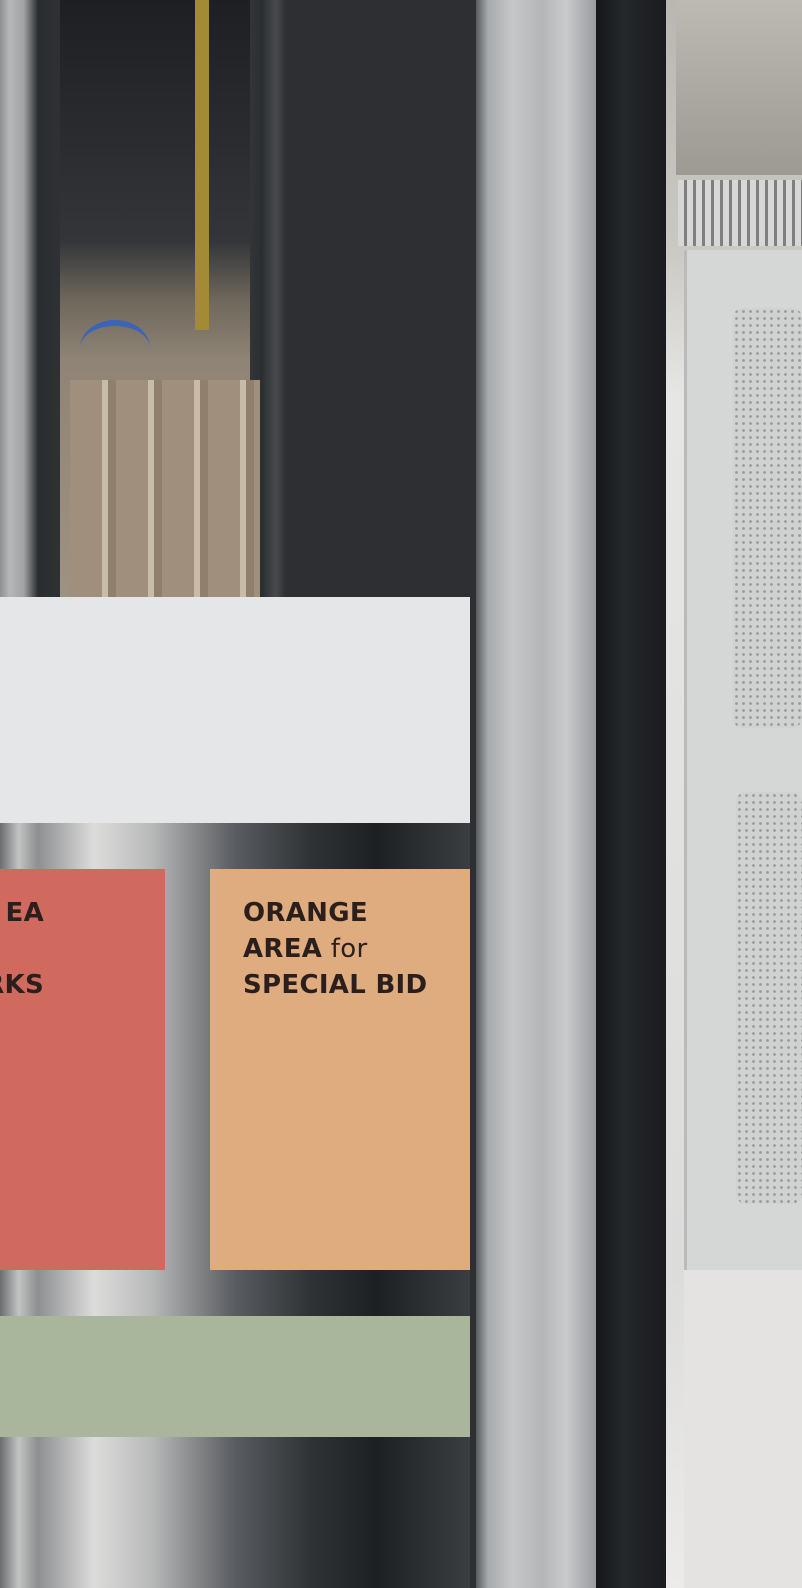  I want to click on gray-panel, so click(235, 710).